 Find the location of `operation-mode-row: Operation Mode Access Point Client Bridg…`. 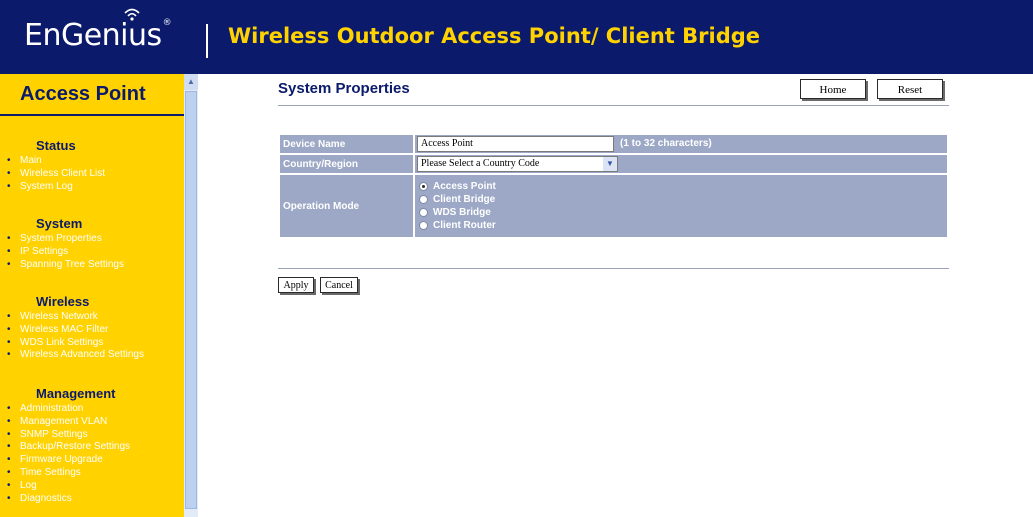

operation-mode-row: Operation Mode Access Point Client Bridg… is located at coordinates (613, 206).